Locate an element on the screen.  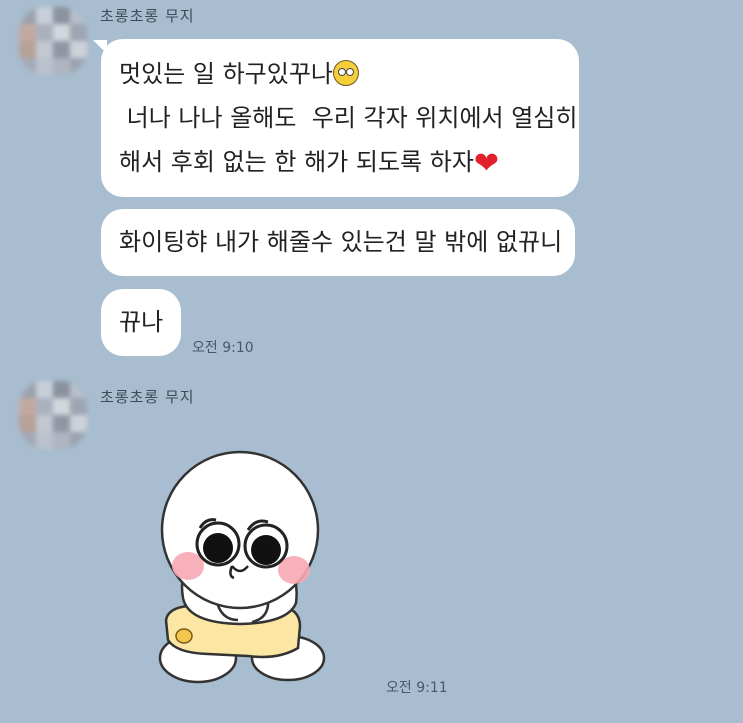
message-bubble: 뀨나 is located at coordinates (141, 322).